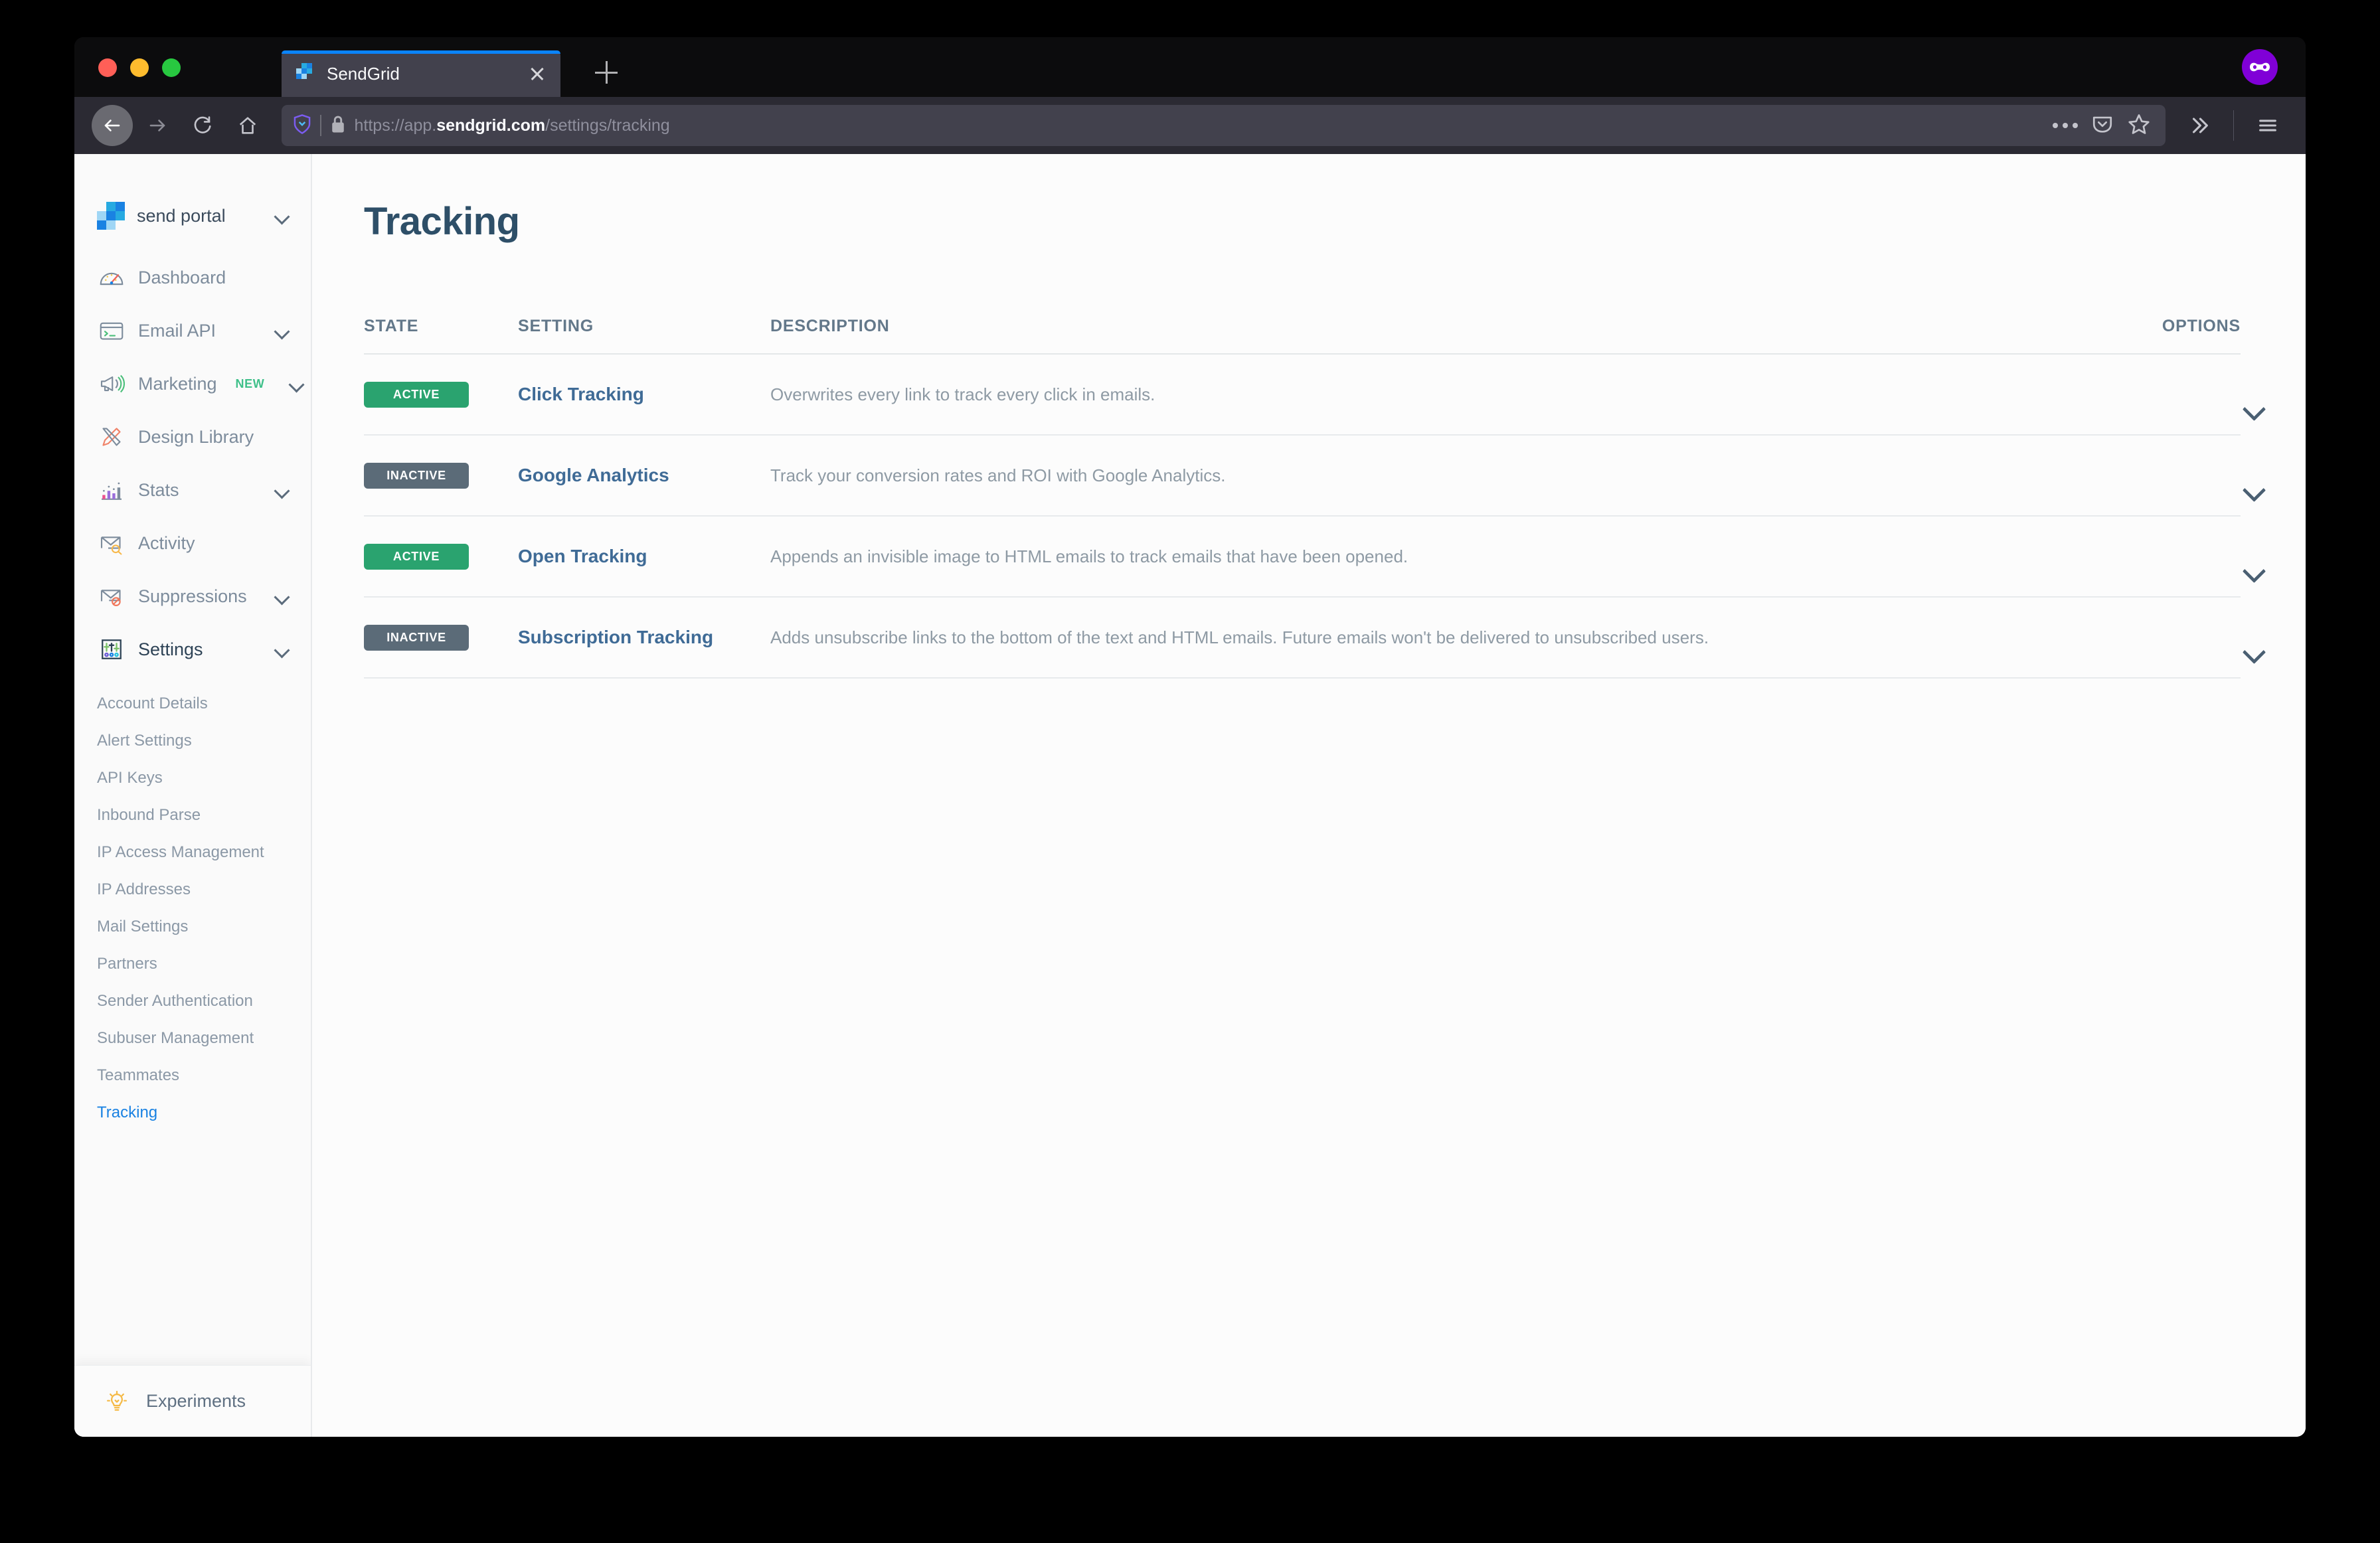 The height and width of the screenshot is (1543, 2380). Describe the element at coordinates (417, 394) in the screenshot. I see `status-badge: ACTIVE` at that location.